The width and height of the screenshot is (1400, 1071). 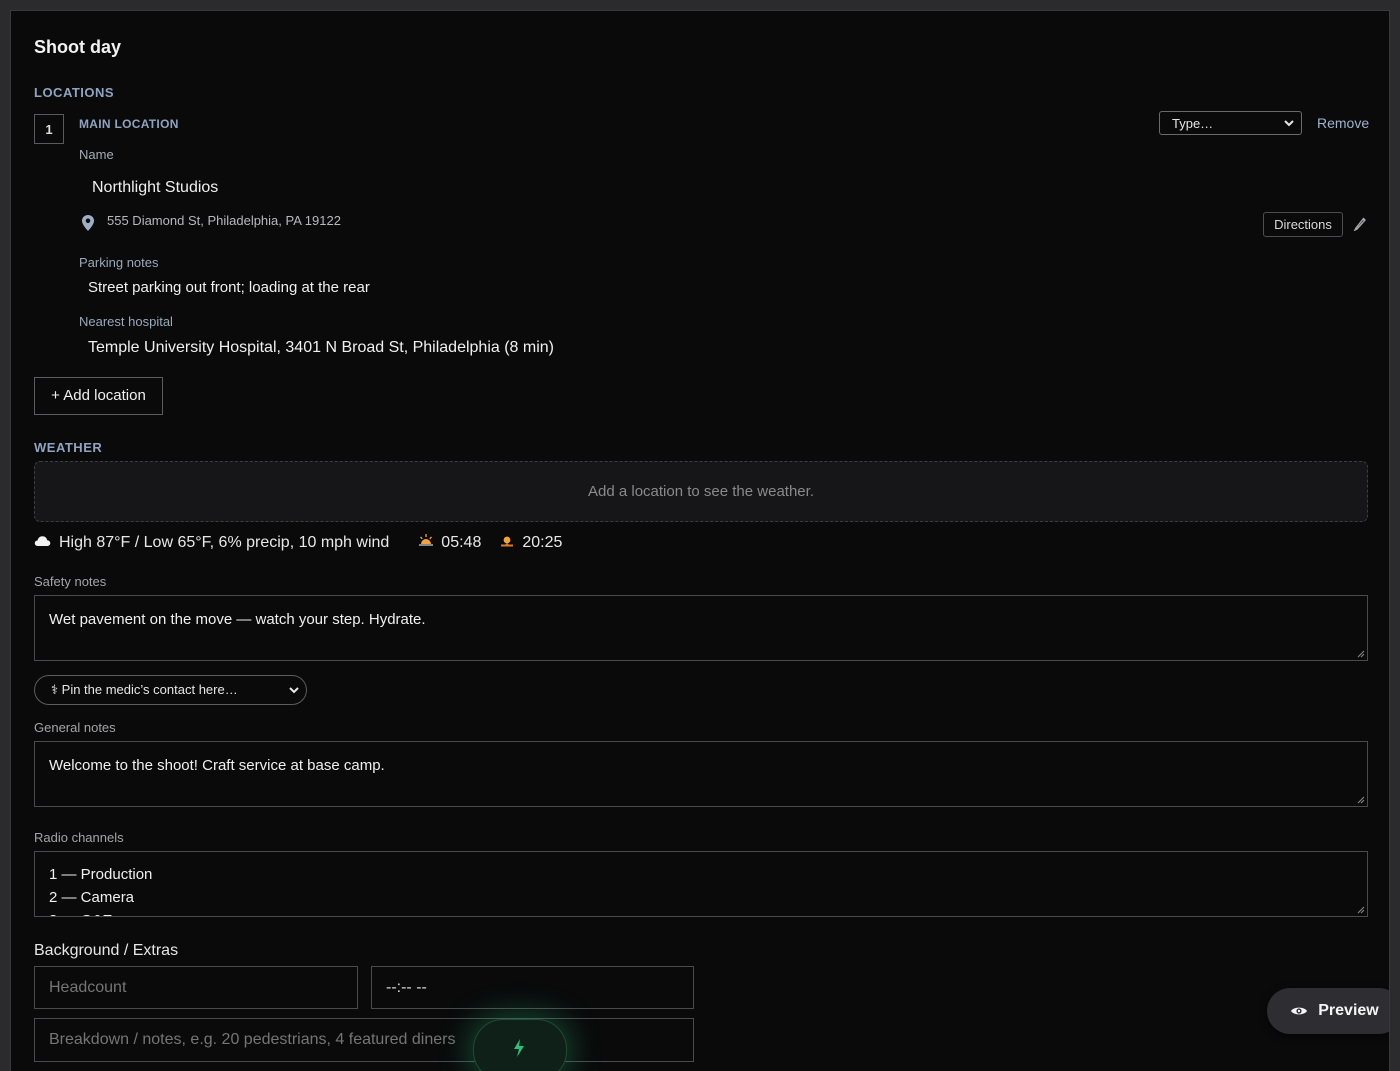 What do you see at coordinates (1348, 1010) in the screenshot?
I see `preview-label: Preview` at bounding box center [1348, 1010].